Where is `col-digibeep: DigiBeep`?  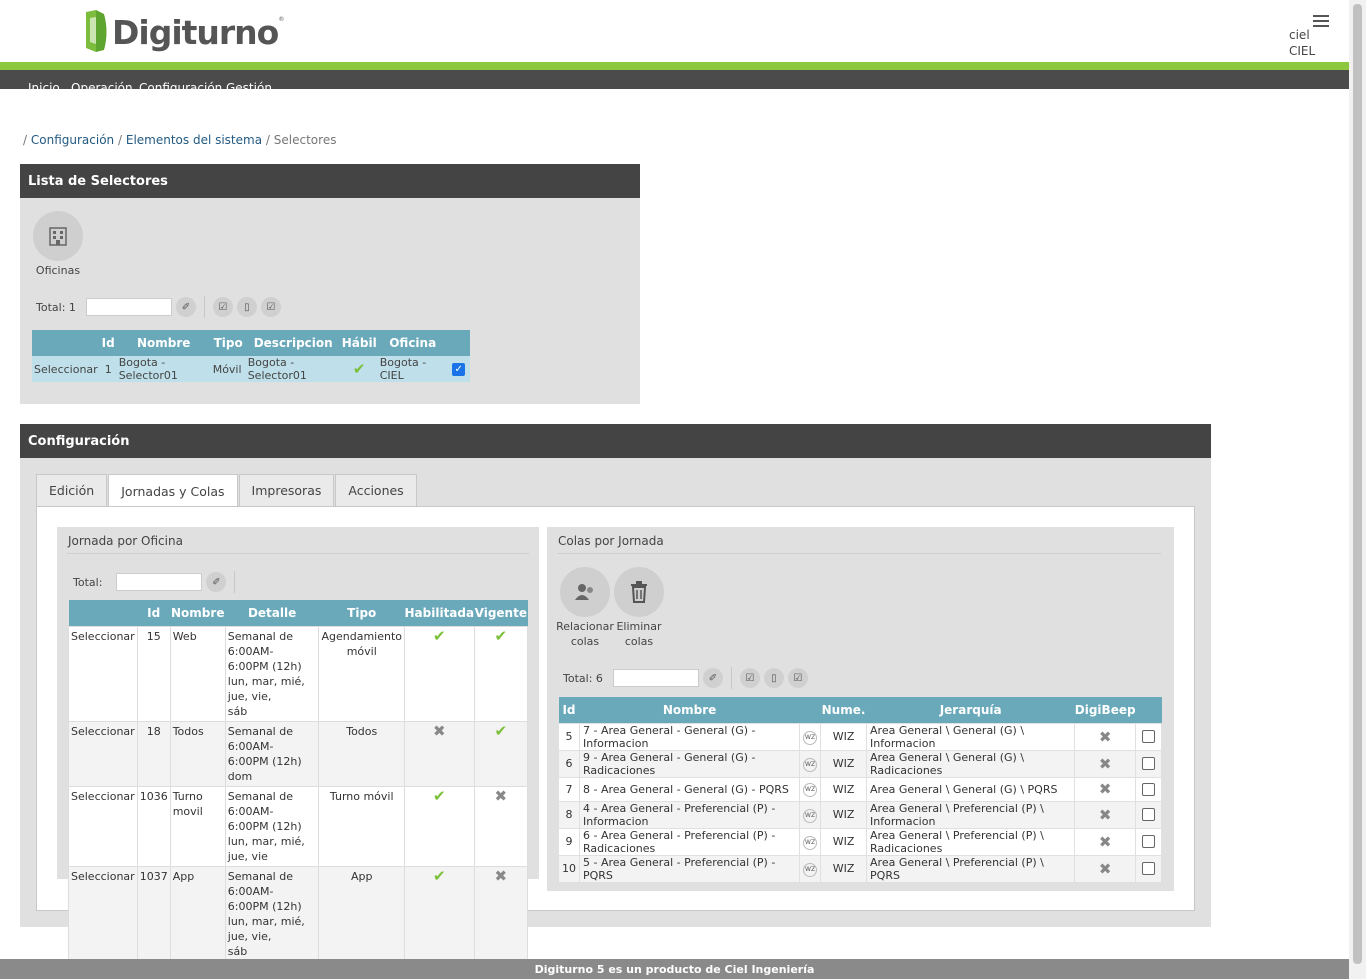
col-digibeep: DigiBeep is located at coordinates (1105, 710).